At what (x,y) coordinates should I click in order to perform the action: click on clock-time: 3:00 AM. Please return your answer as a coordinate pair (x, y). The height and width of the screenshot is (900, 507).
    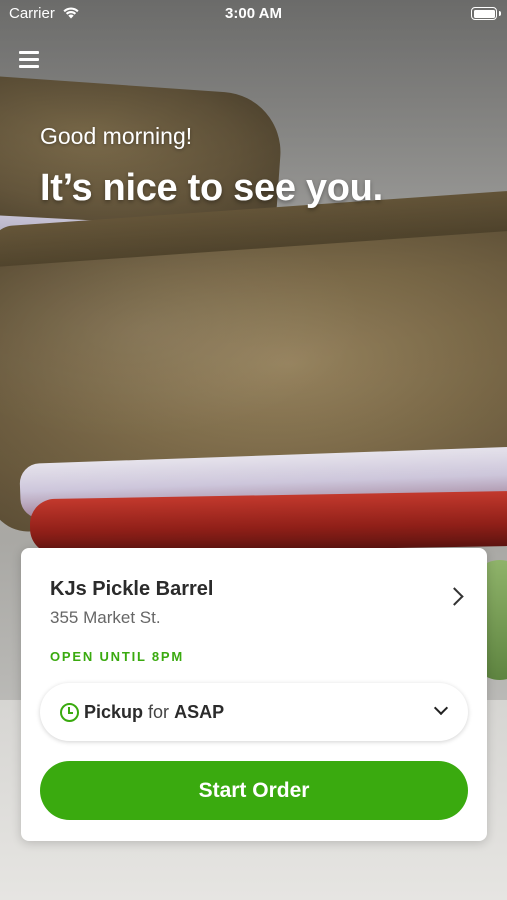
    Looking at the image, I should click on (253, 13).